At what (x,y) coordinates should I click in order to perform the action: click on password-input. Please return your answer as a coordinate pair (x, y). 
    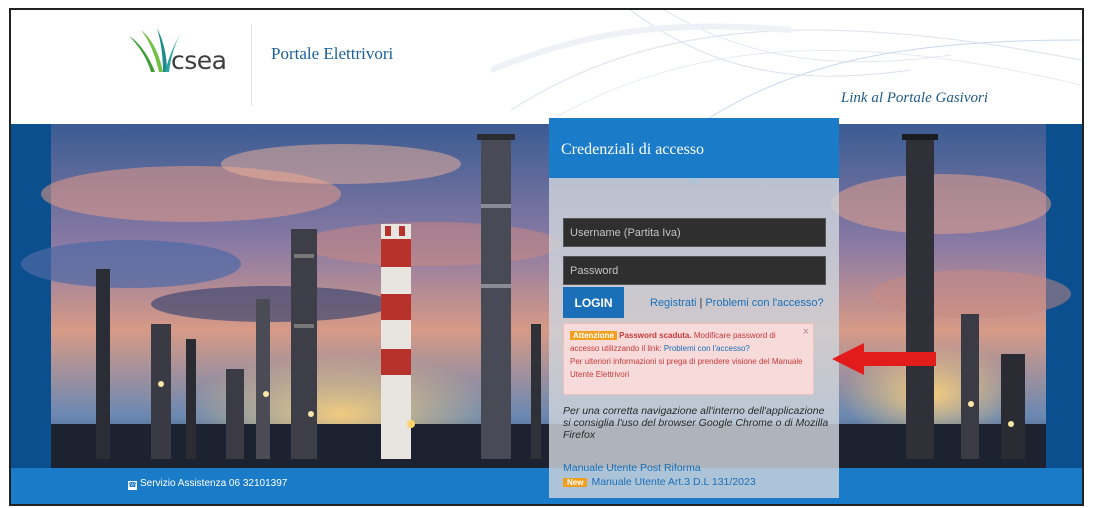
    Looking at the image, I should click on (694, 270).